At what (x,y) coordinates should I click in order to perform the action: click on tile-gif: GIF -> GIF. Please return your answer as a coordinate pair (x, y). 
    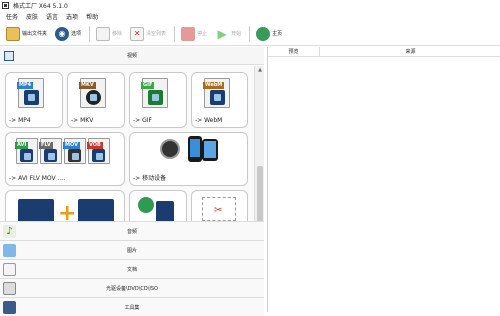
    Looking at the image, I should click on (158, 100).